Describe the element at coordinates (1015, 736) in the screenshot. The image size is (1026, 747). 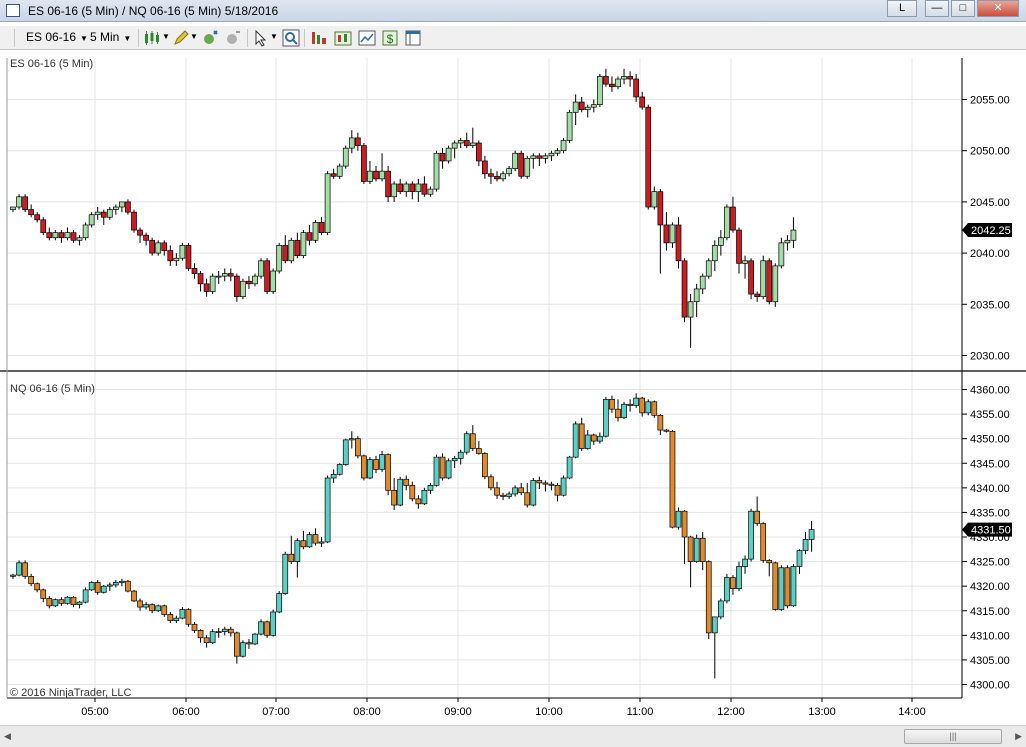
I see `scroll-right-arrow-icon: ▶` at that location.